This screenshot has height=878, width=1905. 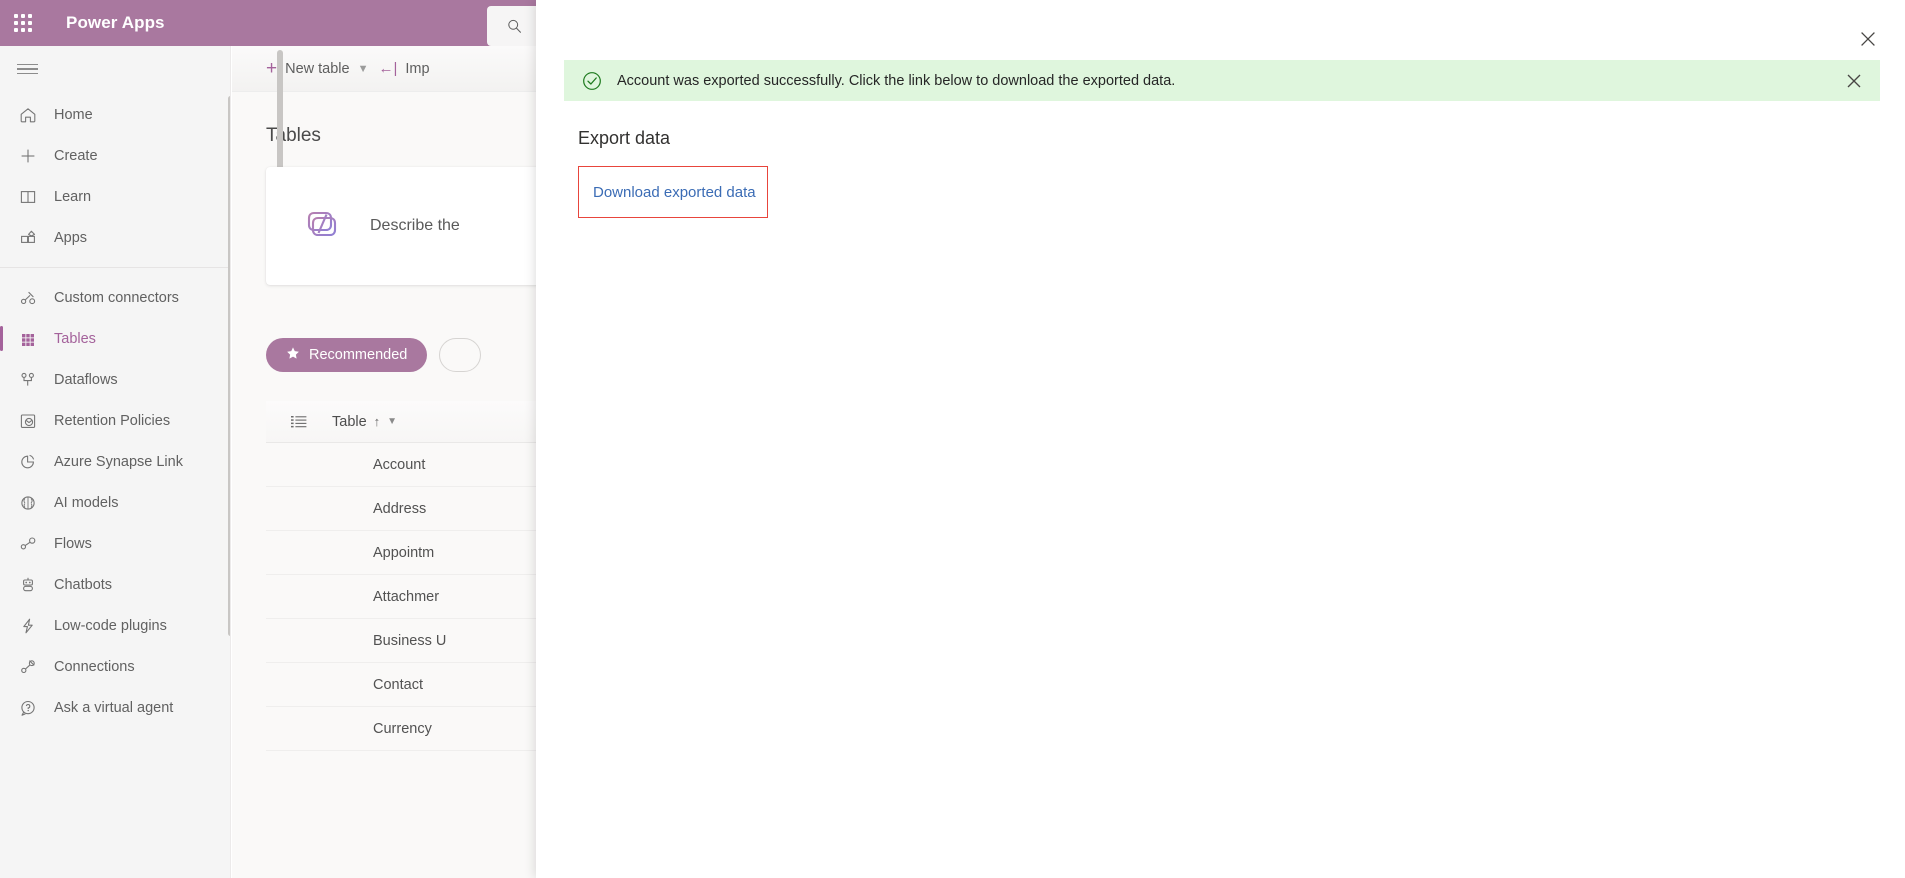 I want to click on plus-icon: +, so click(x=272, y=68).